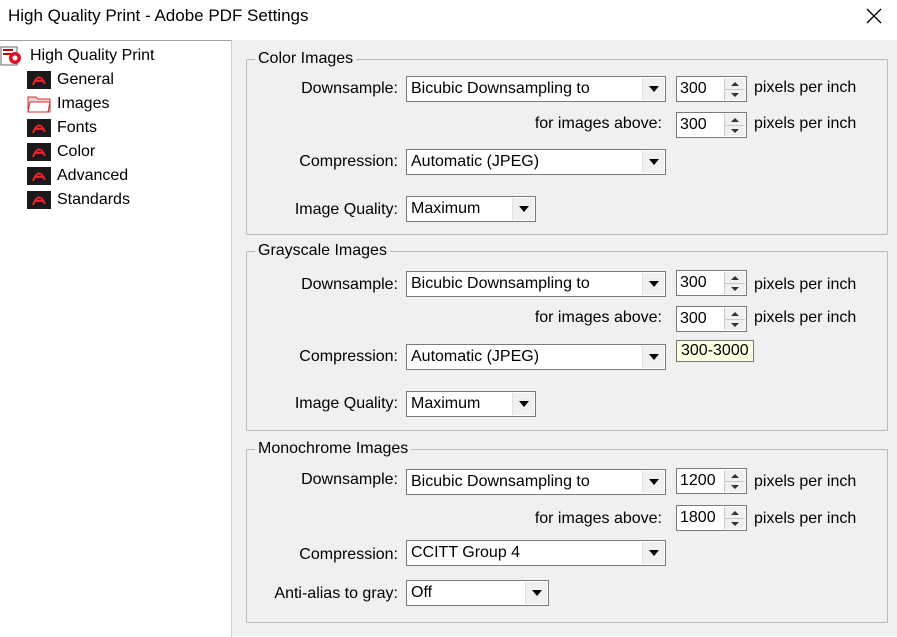  I want to click on group-title: Monochrome Images, so click(333, 449).